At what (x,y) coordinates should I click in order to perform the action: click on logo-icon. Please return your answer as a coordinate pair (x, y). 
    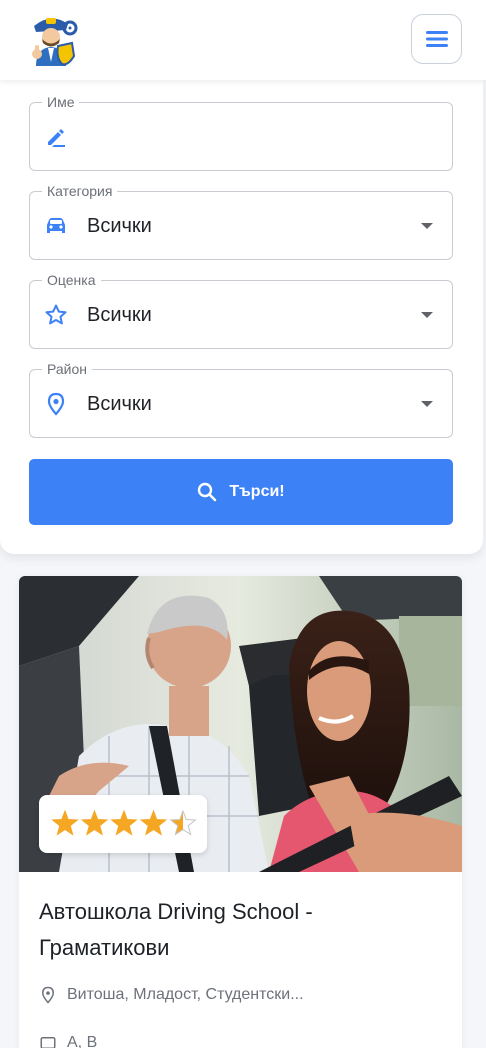
    Looking at the image, I should click on (51, 39).